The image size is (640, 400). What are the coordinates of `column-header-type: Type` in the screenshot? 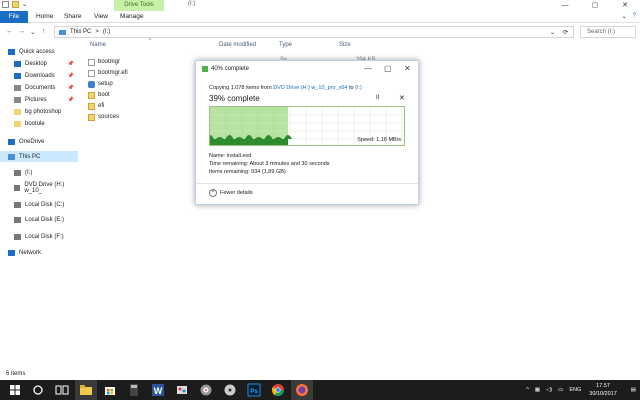 It's located at (285, 45).